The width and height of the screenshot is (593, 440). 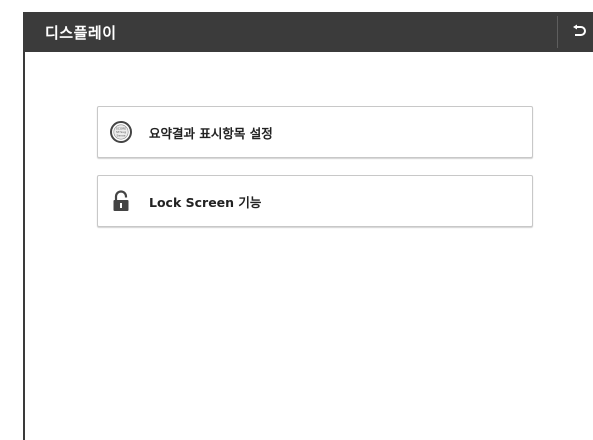 What do you see at coordinates (120, 135) in the screenshot?
I see `summary-icon-text-3: Sense` at bounding box center [120, 135].